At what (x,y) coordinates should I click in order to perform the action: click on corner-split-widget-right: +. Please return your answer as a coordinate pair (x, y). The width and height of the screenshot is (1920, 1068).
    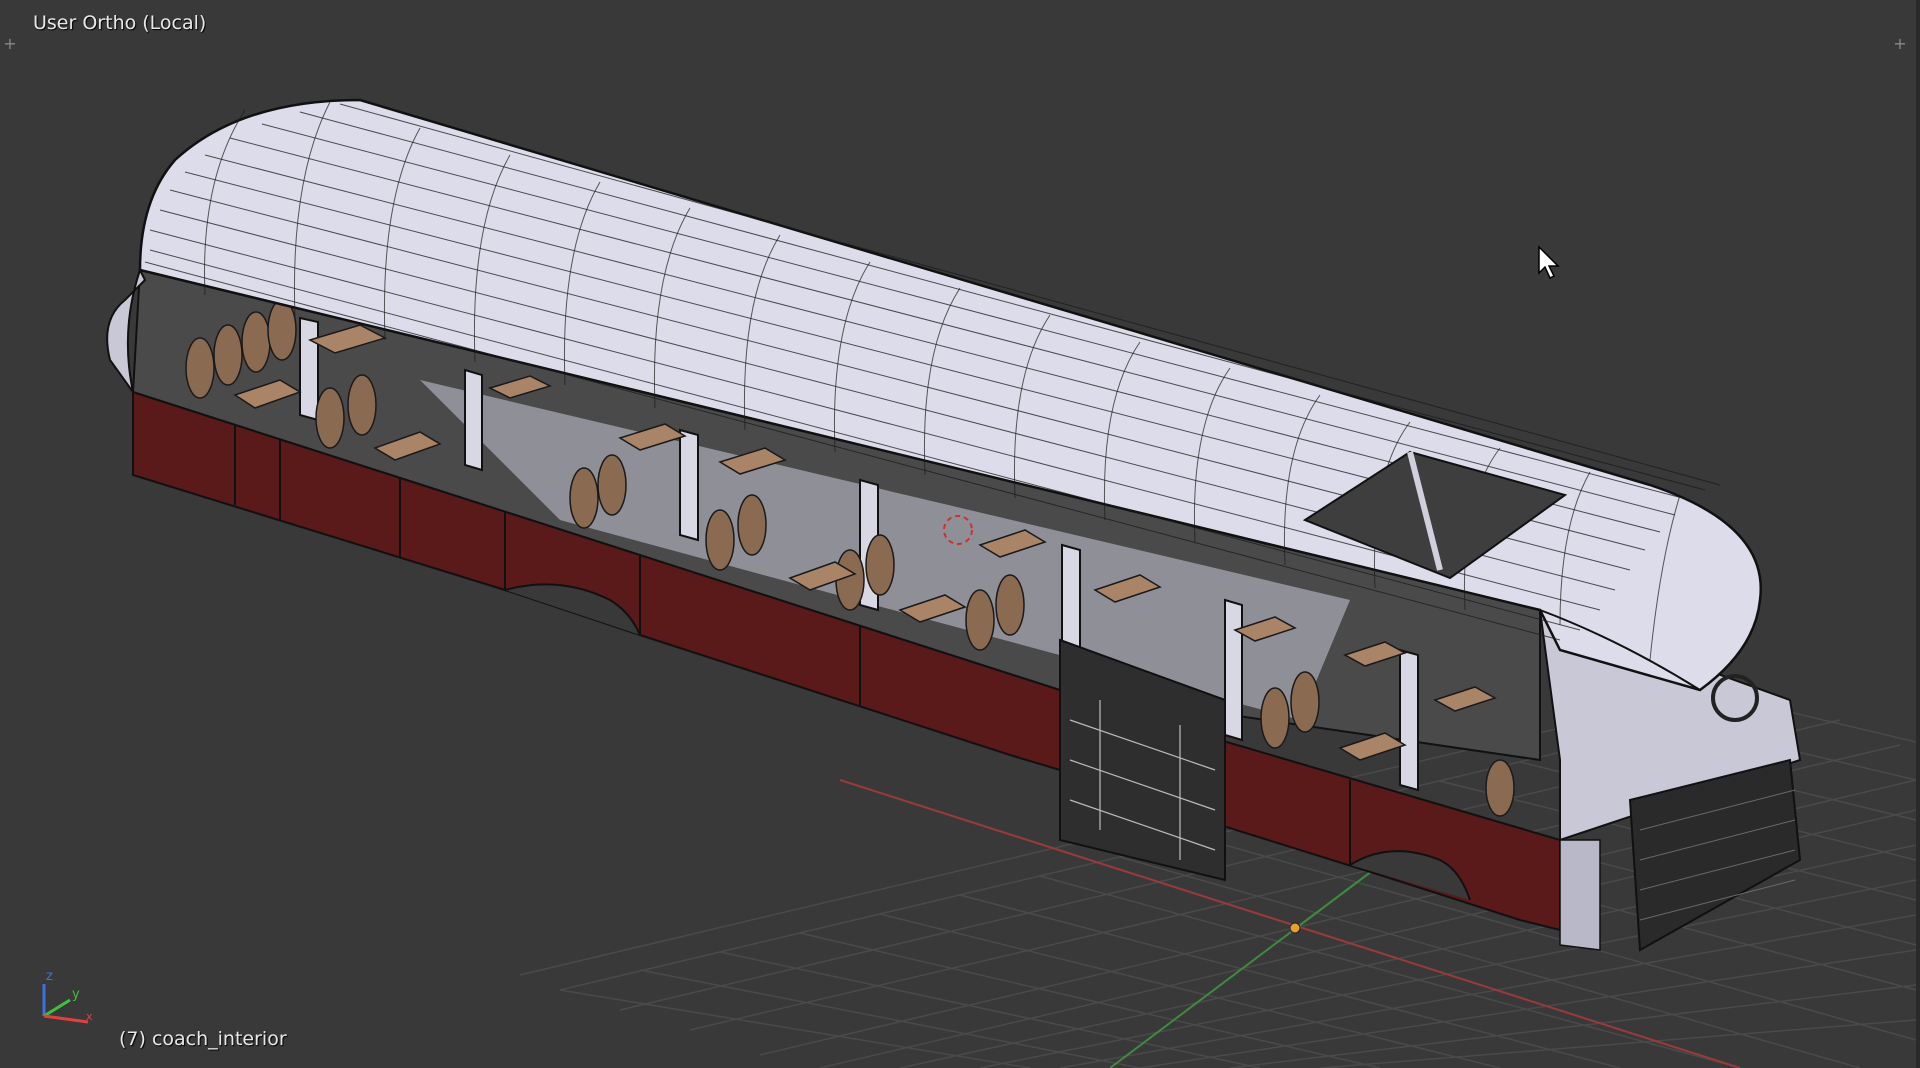
    Looking at the image, I should click on (1900, 44).